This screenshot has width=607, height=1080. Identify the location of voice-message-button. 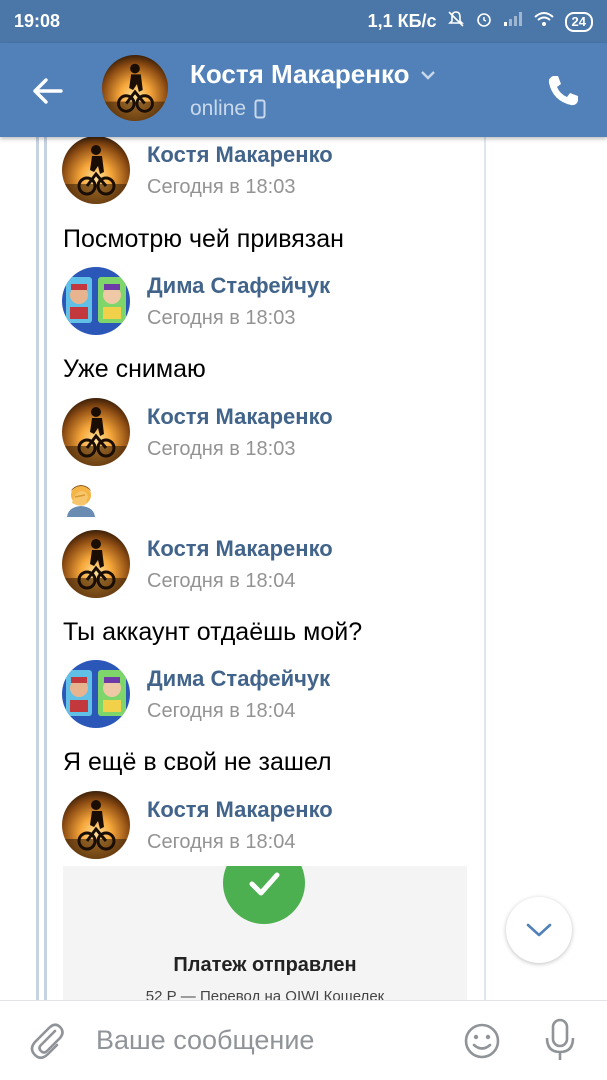
(560, 1040).